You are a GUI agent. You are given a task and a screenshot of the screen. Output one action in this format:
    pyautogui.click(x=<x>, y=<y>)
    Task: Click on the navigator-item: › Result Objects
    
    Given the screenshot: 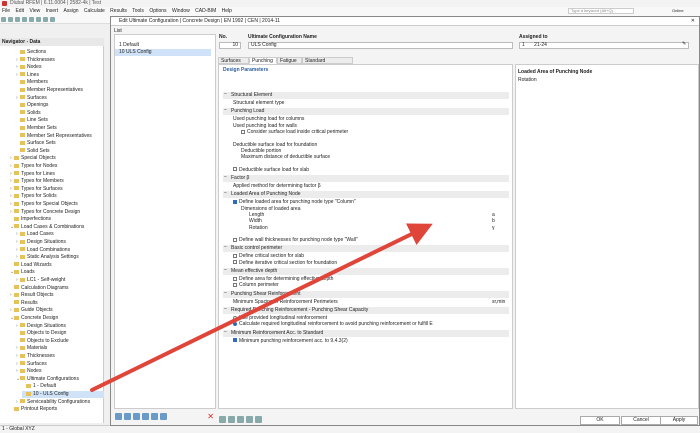 What is the action you would take?
    pyautogui.click(x=57, y=295)
    